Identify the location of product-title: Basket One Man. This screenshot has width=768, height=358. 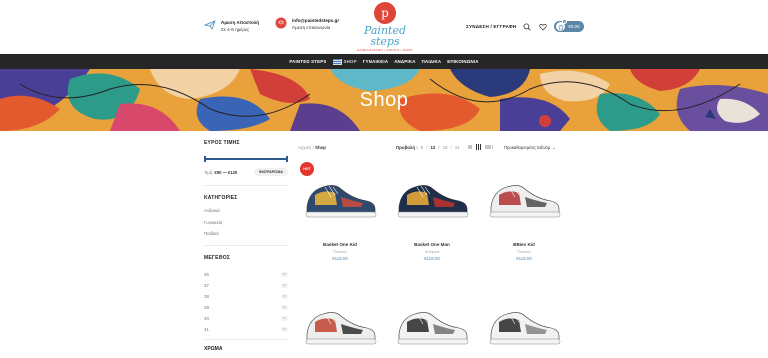
(432, 244).